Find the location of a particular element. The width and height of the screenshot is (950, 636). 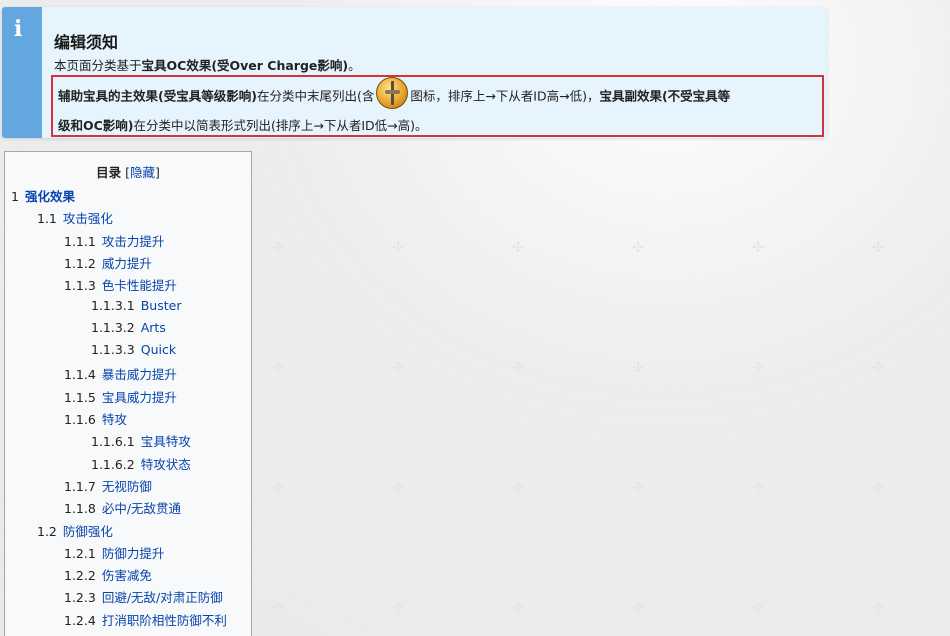

toc-item-number: 1.1.3 is located at coordinates (80, 286).